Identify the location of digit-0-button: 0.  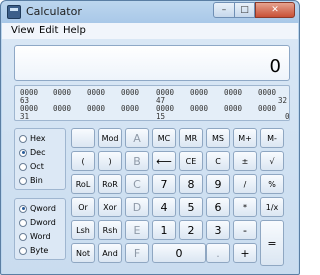
(179, 253).